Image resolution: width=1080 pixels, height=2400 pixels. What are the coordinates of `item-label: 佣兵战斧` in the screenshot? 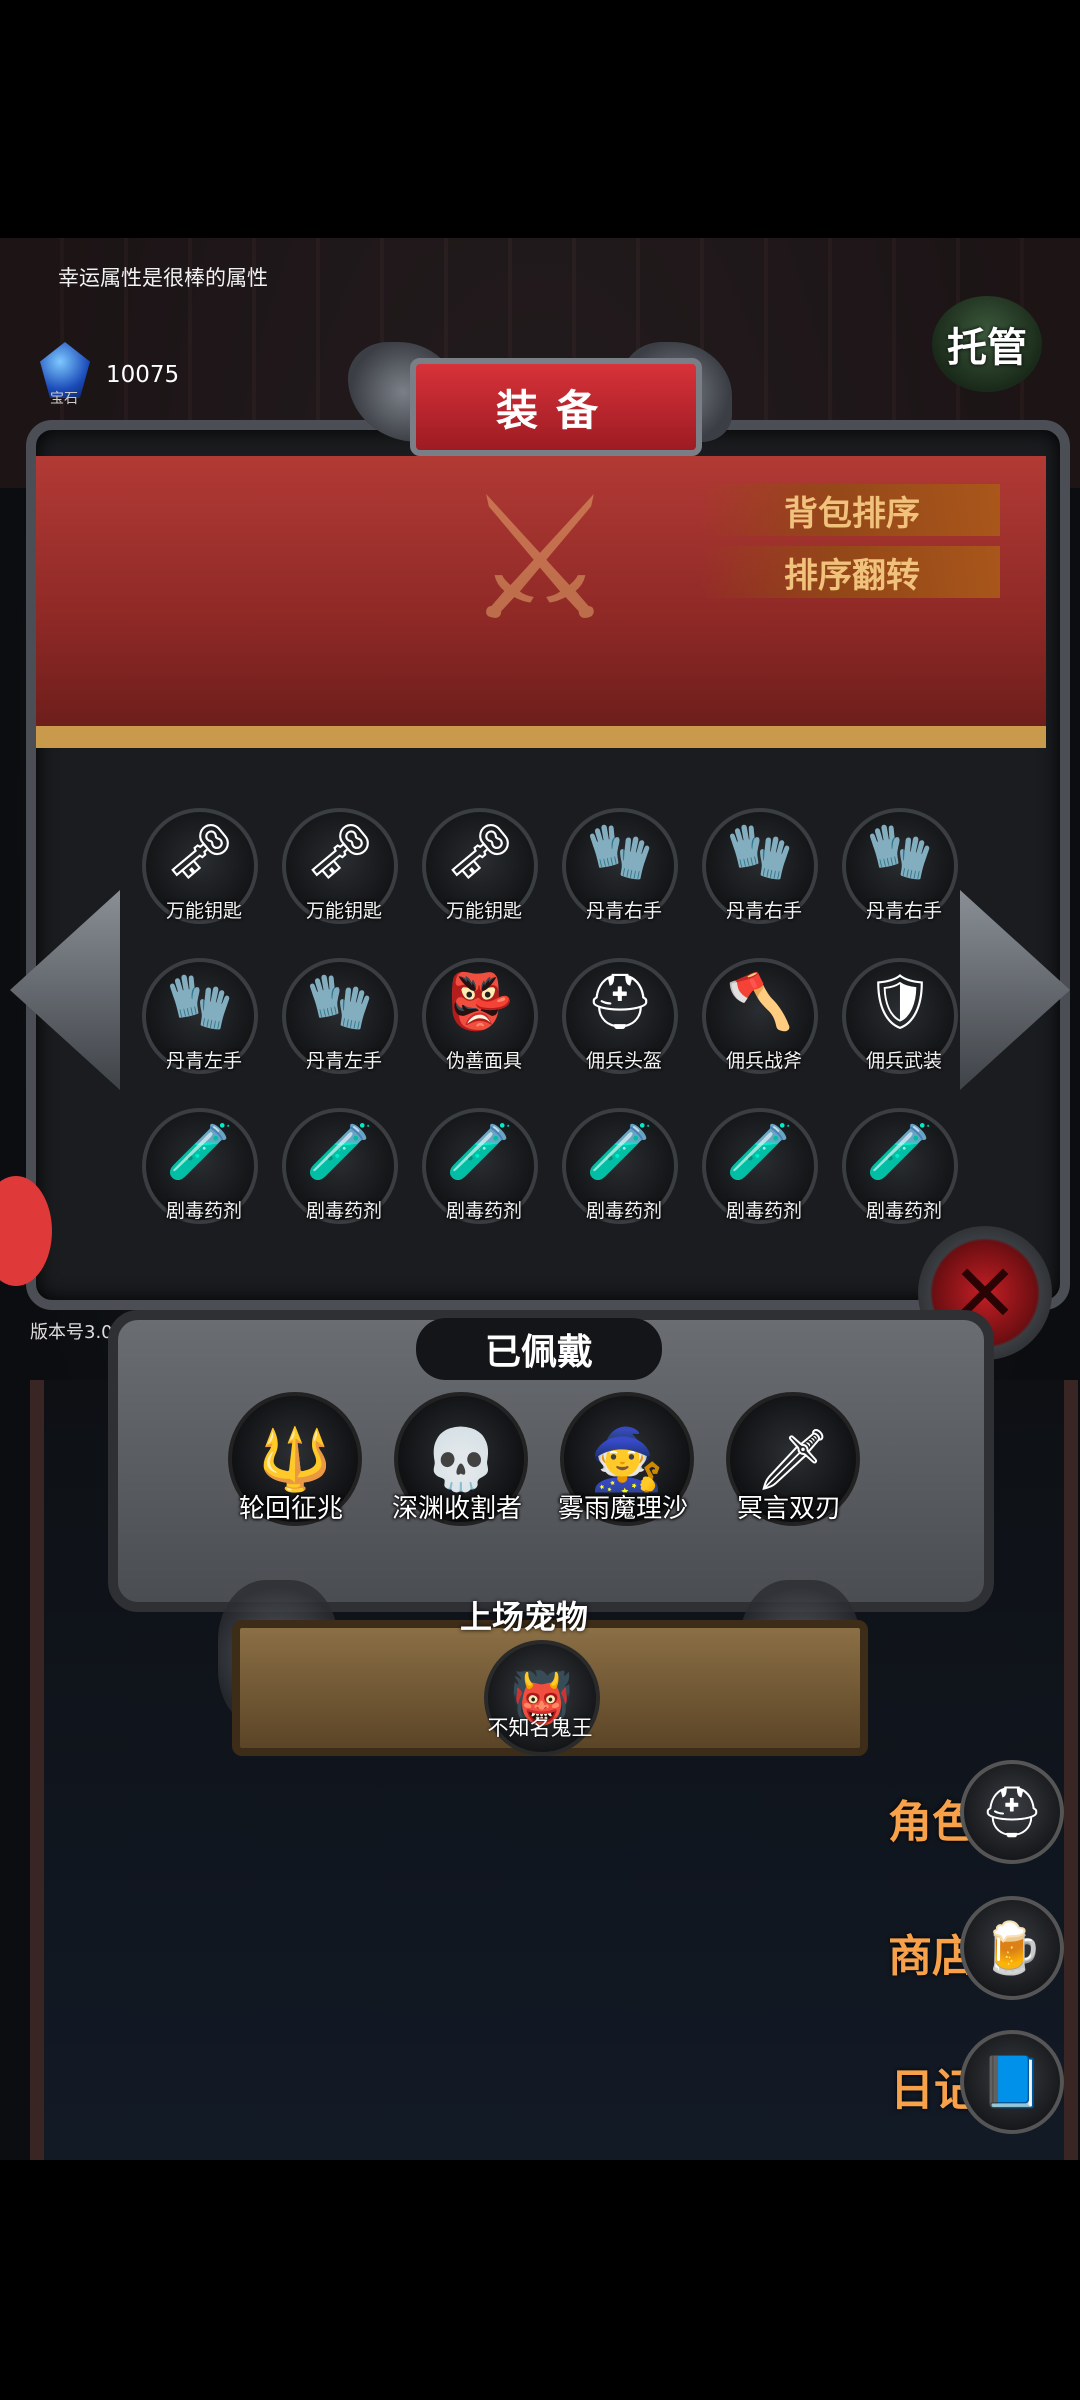 It's located at (763, 1061).